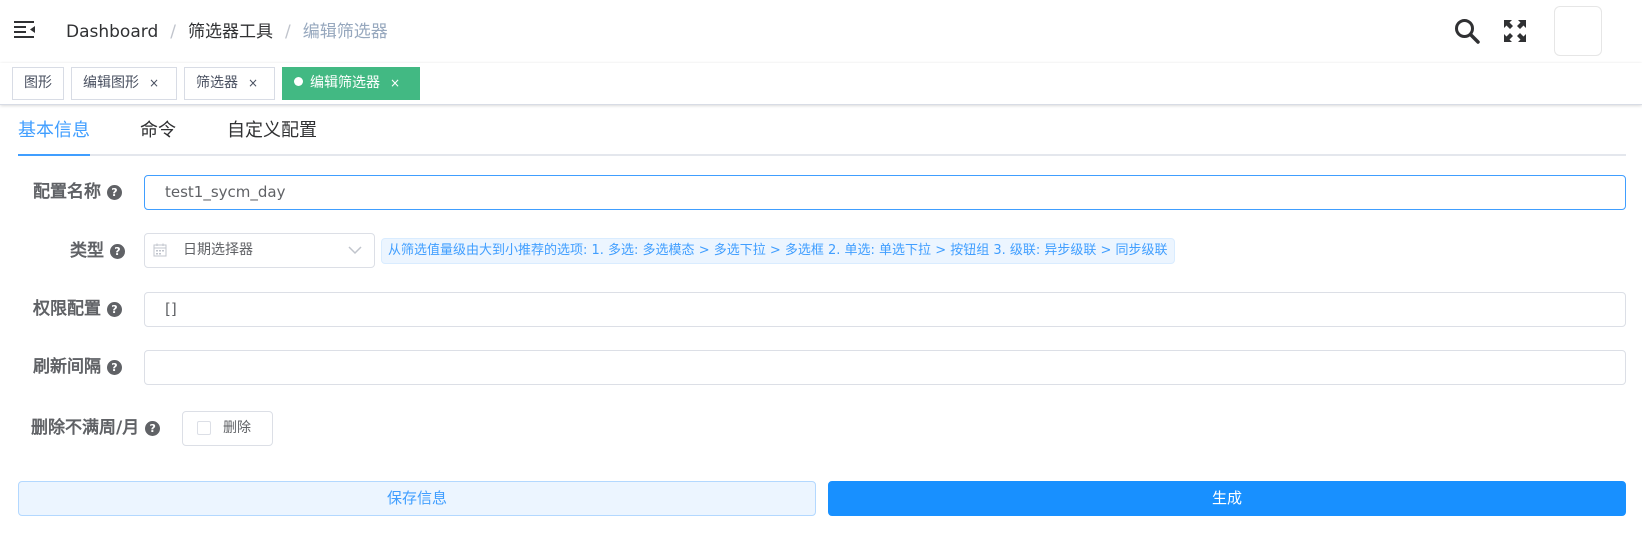 The image size is (1642, 535). What do you see at coordinates (85, 428) in the screenshot?
I see `delete-label-text: 删除不满周/月` at bounding box center [85, 428].